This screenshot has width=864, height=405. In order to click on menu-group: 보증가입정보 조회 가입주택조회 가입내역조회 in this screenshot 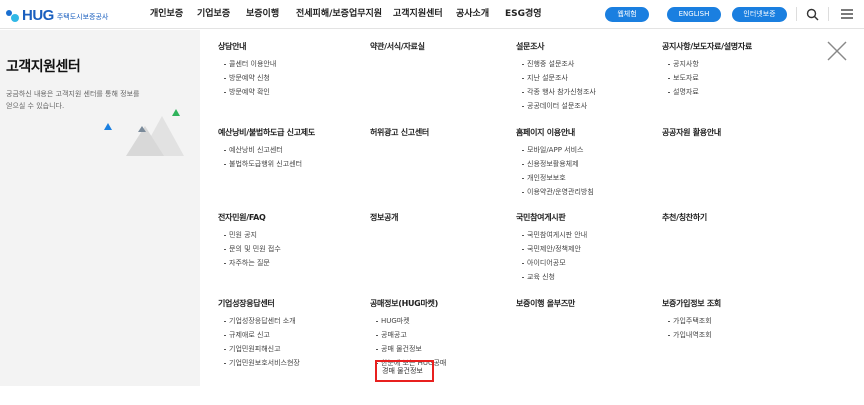, I will do `click(691, 320)`.